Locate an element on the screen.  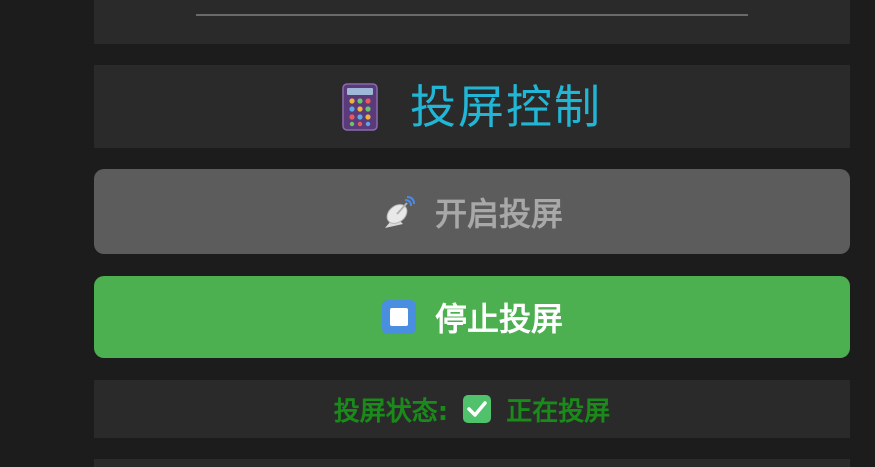
cast-status: 投屏状态: 正在投屏 is located at coordinates (472, 409).